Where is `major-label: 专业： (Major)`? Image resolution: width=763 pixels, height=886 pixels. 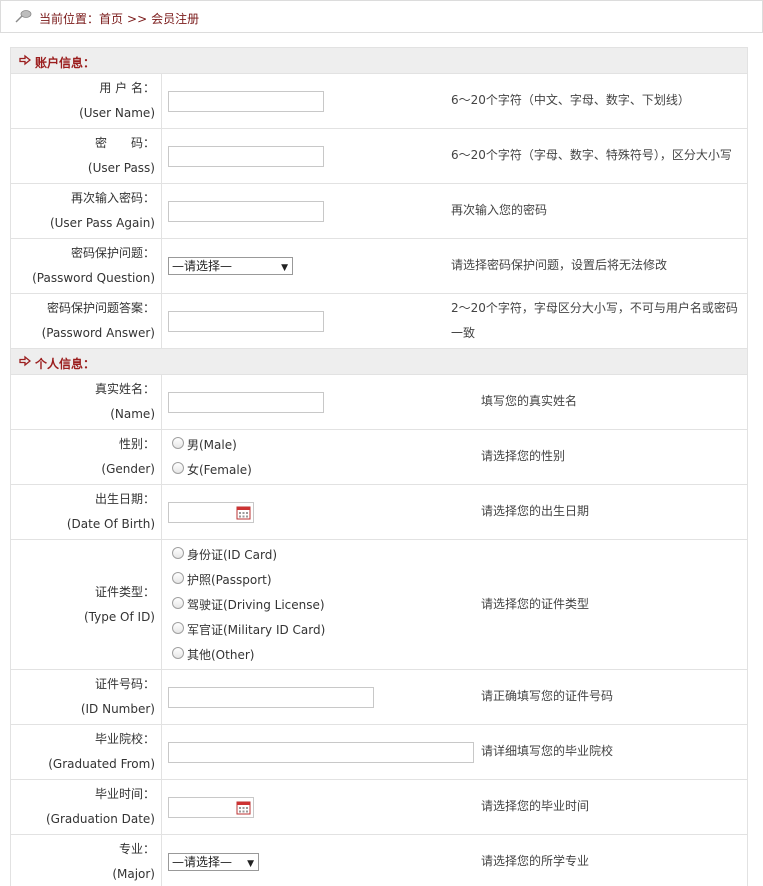 major-label: 专业： (Major) is located at coordinates (86, 860).